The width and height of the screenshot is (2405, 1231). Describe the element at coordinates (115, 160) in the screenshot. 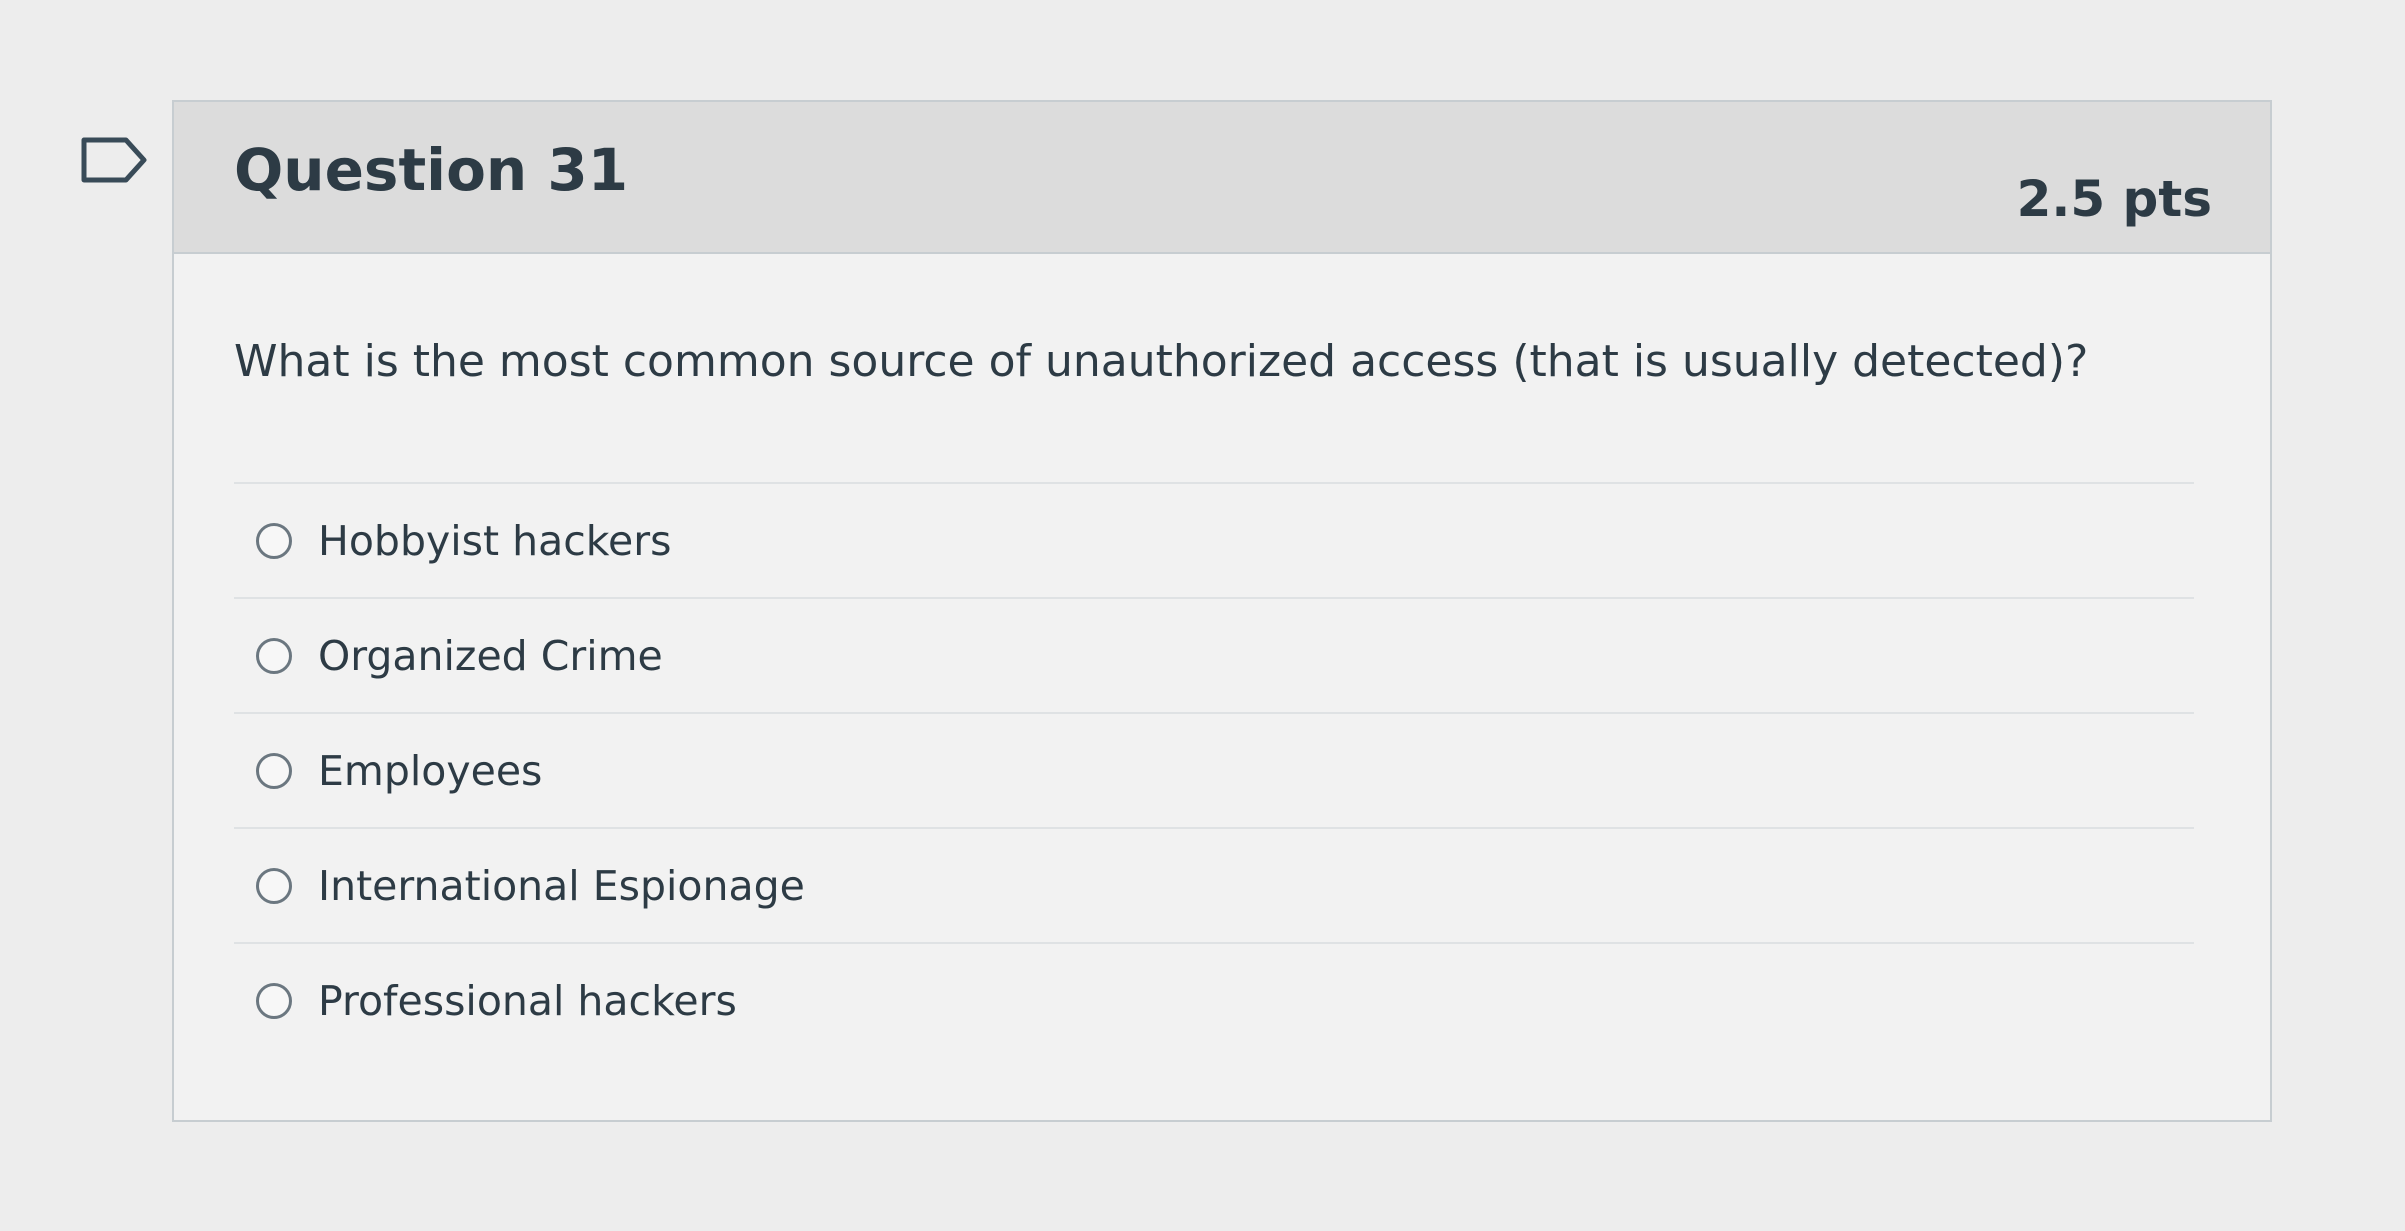

I see `flag-question-icon` at that location.